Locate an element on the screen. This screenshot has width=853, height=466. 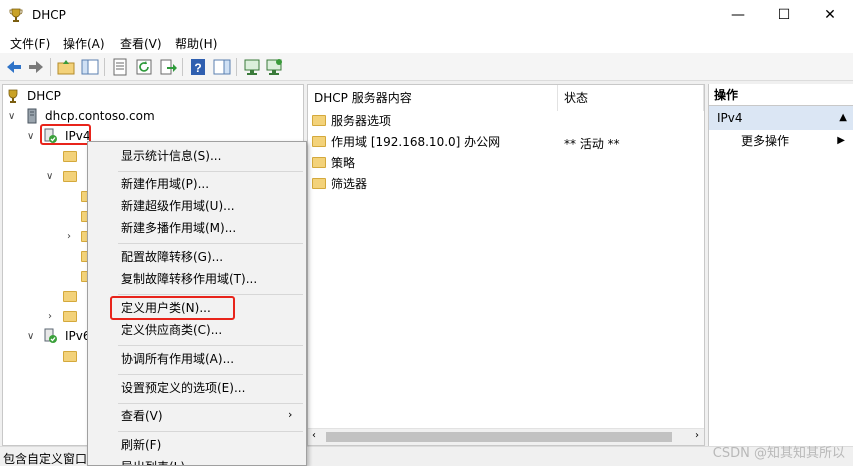
action-pane-title: 操作 is located at coordinates (781, 95).